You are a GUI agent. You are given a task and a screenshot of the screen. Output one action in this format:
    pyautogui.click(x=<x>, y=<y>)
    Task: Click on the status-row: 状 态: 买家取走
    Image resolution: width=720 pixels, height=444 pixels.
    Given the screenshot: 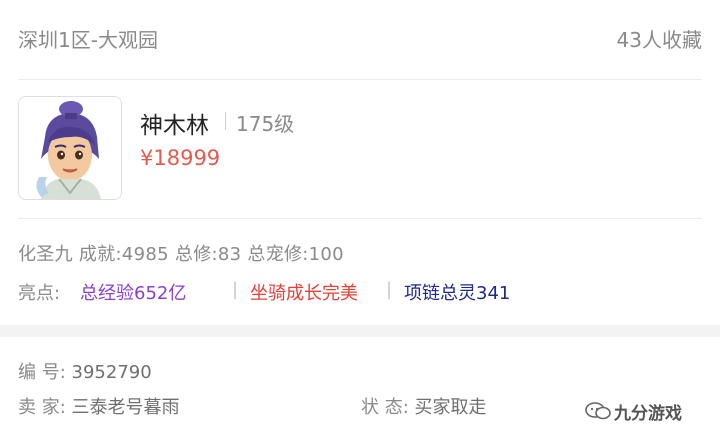 What is the action you would take?
    pyautogui.click(x=424, y=406)
    